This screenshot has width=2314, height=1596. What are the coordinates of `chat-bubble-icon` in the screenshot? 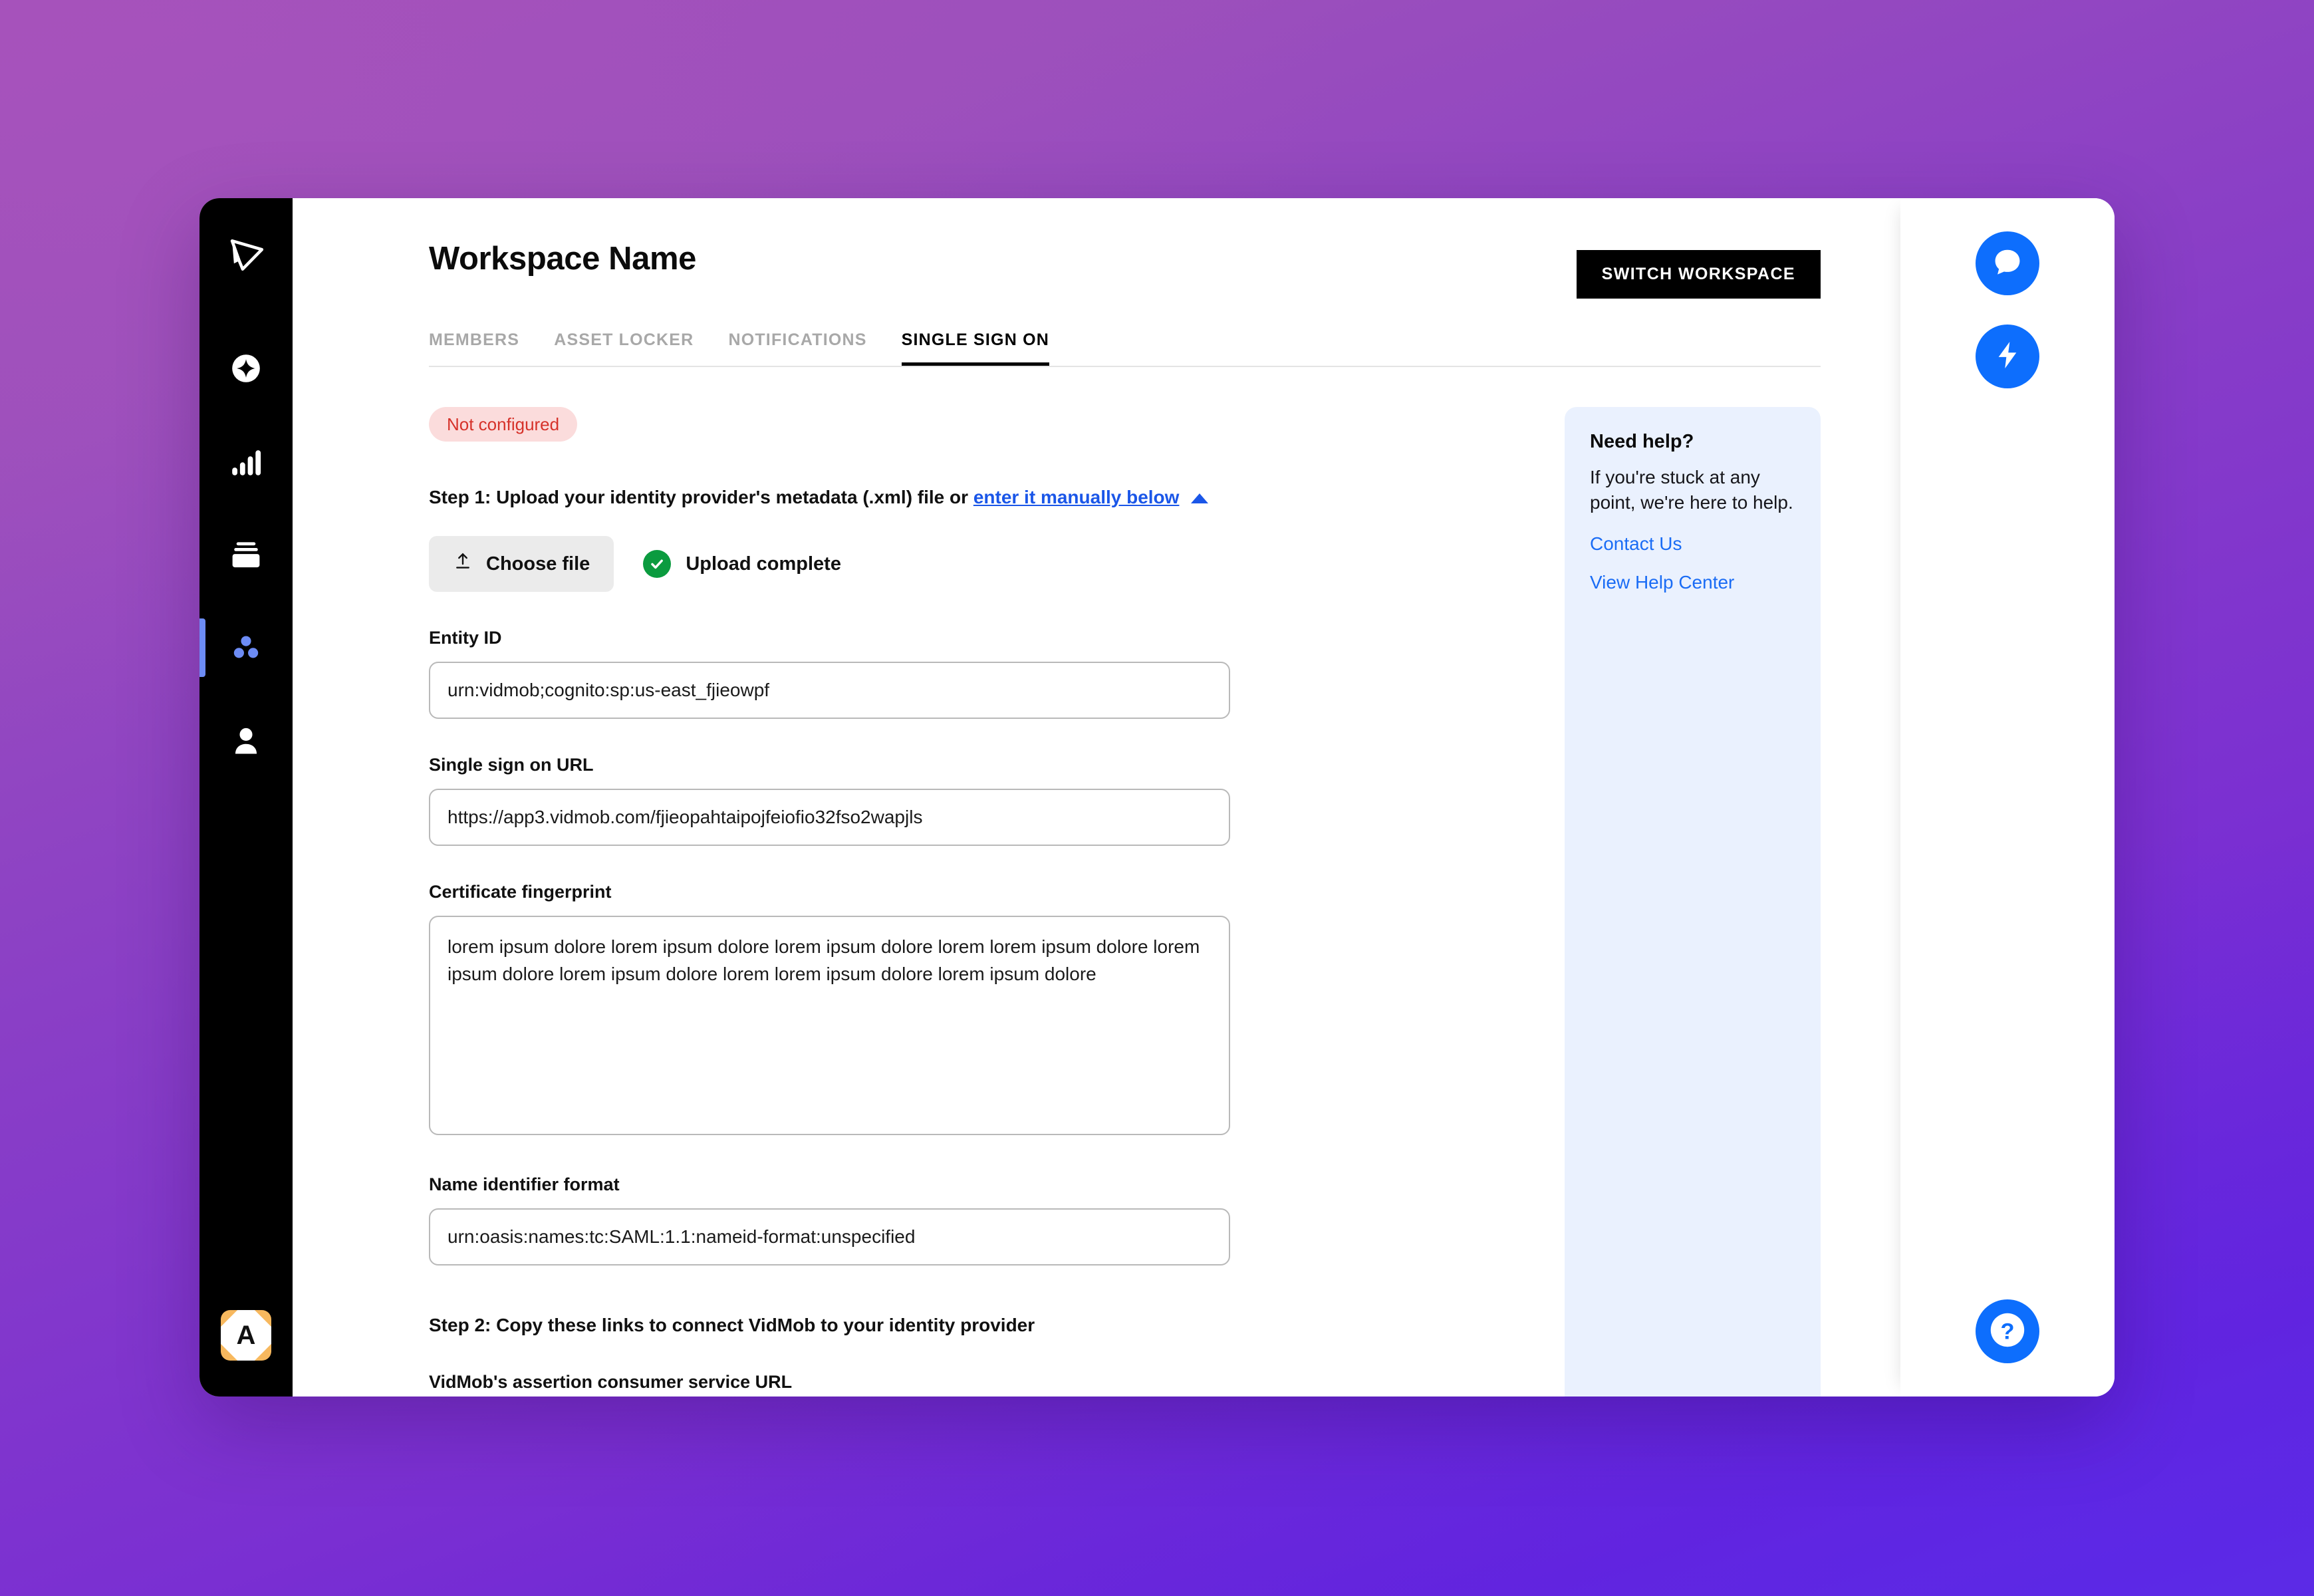 It's located at (2008, 263).